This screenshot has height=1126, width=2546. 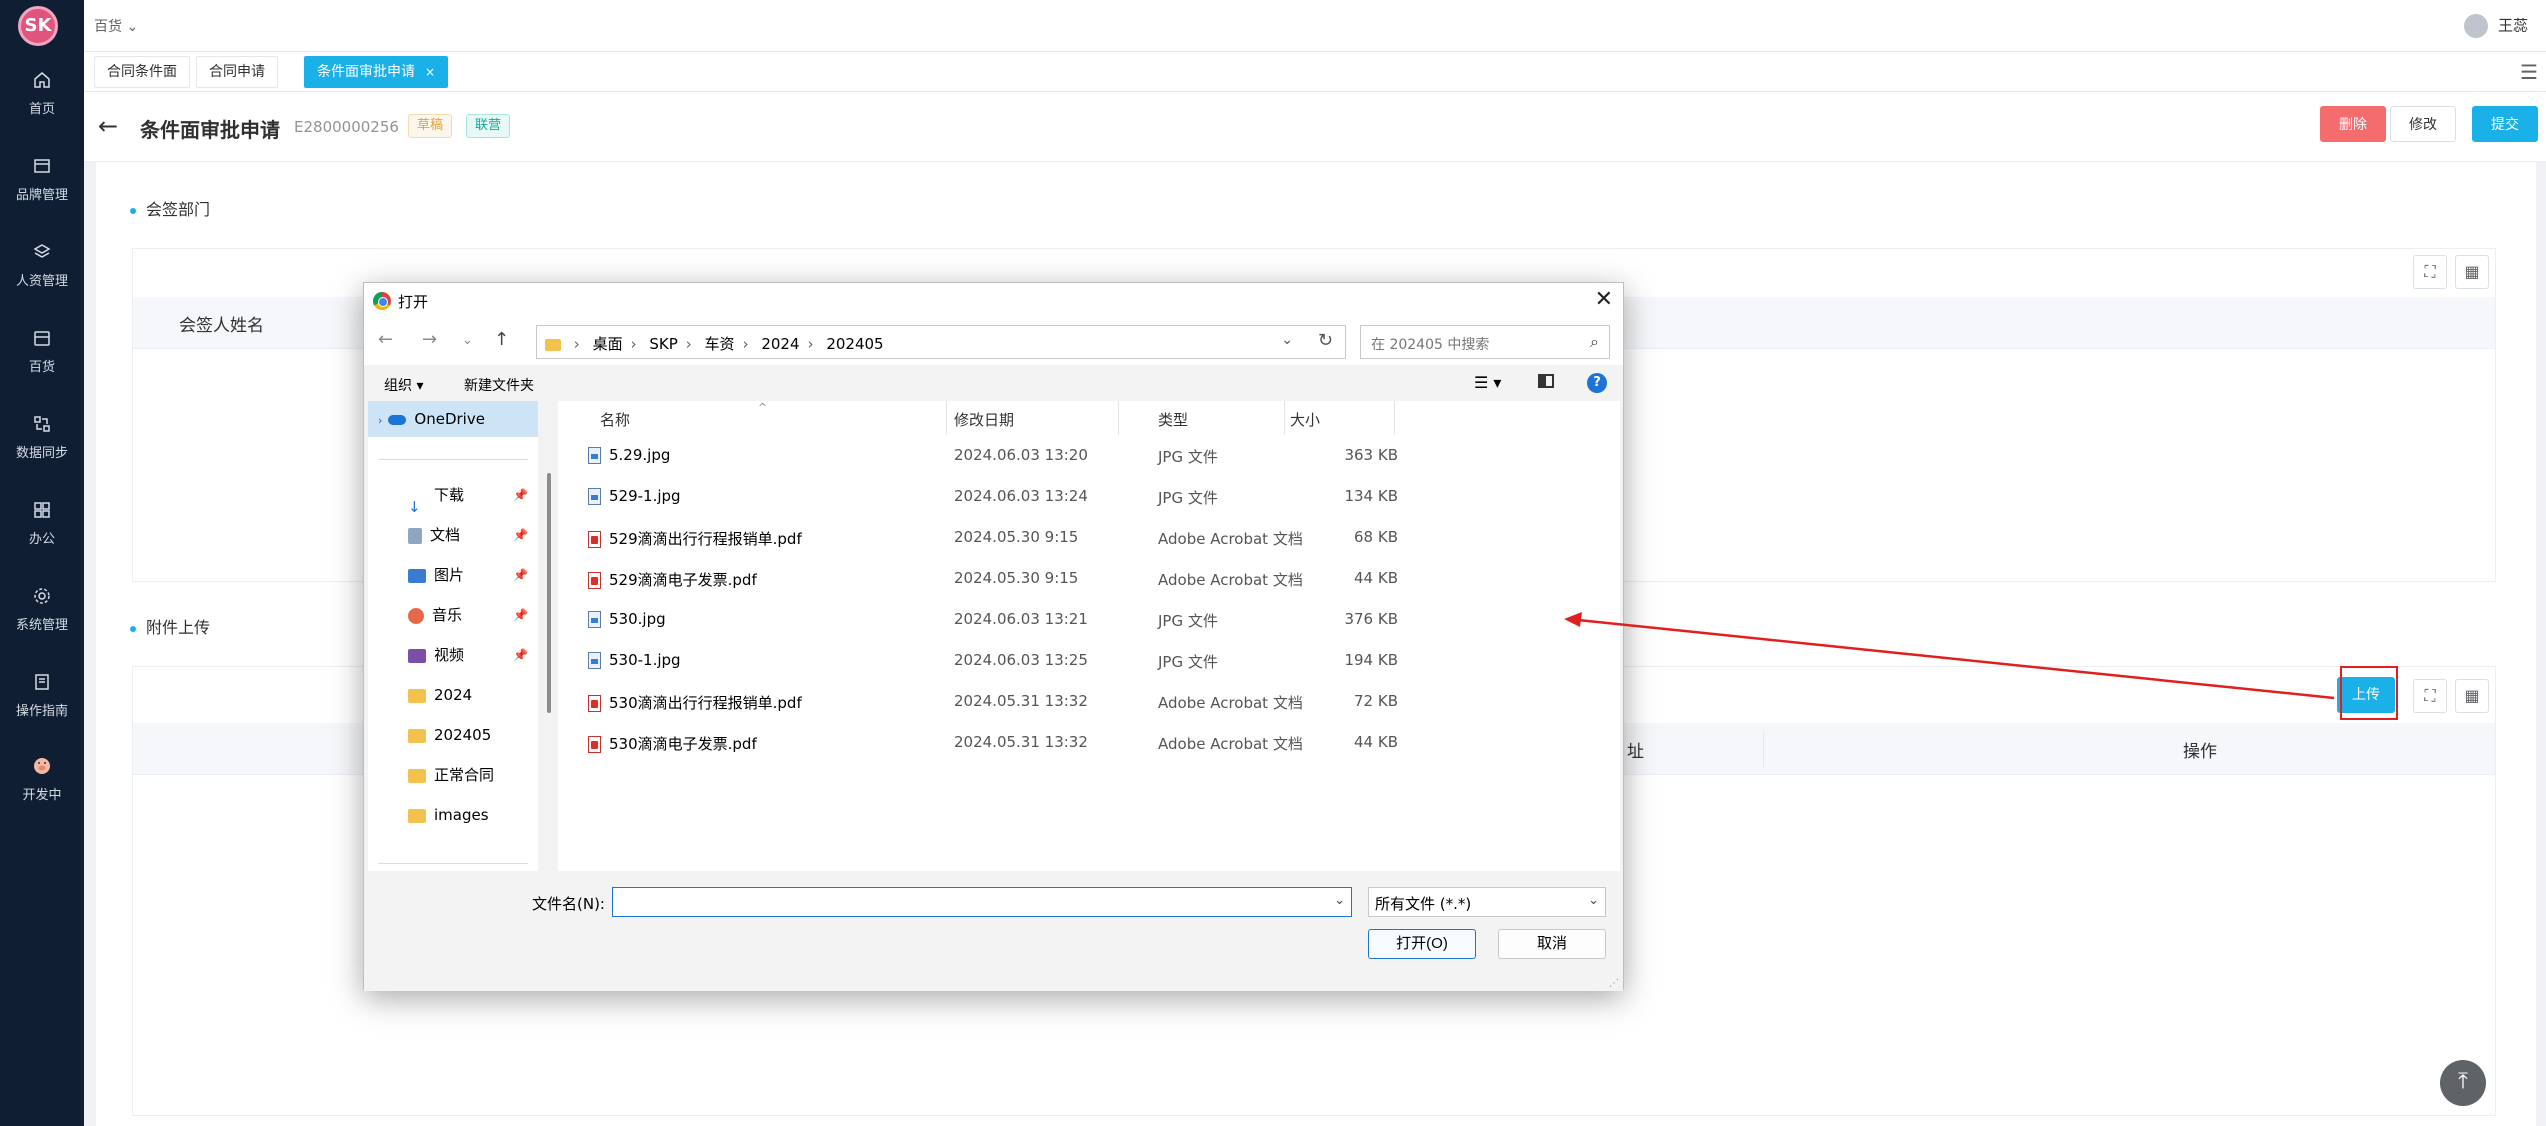 I want to click on sidebar-item-sync: 数据同步, so click(x=42, y=441).